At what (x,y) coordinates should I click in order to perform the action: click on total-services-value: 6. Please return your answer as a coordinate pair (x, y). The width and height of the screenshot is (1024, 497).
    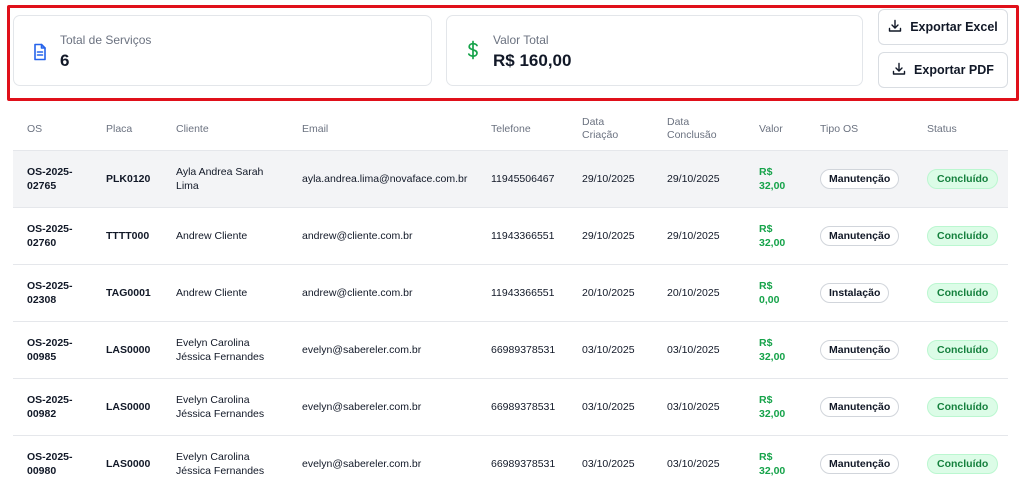
    Looking at the image, I should click on (65, 60).